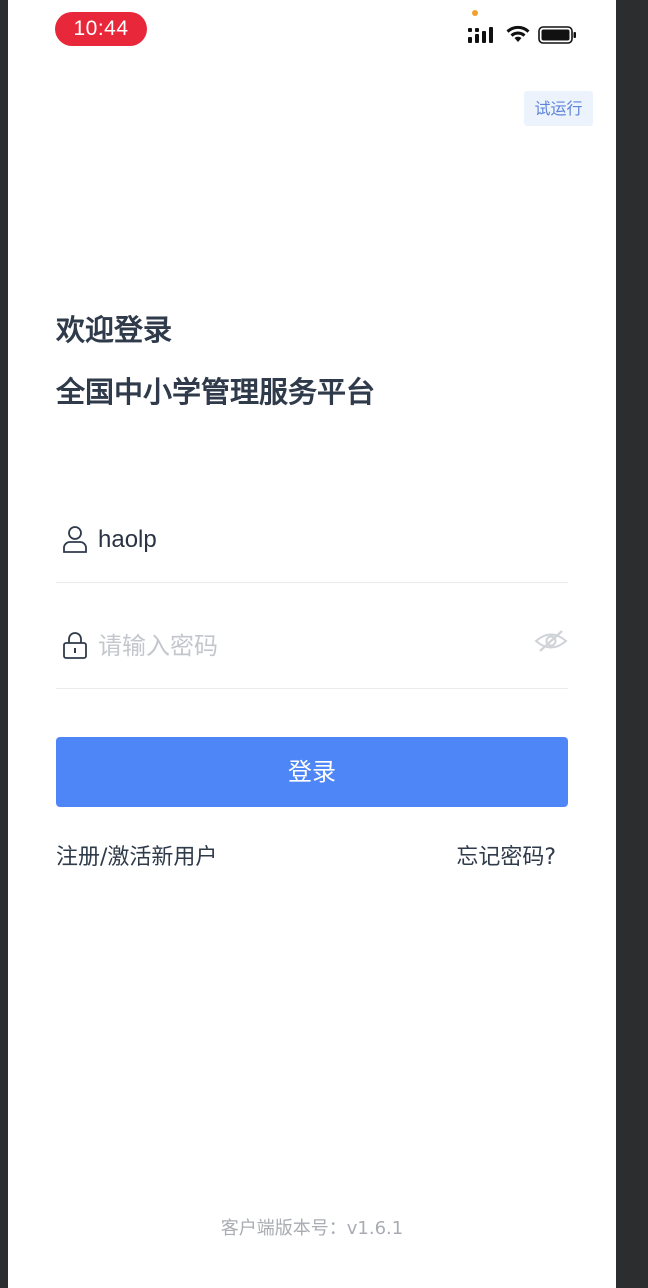 The width and height of the screenshot is (648, 1288). Describe the element at coordinates (101, 29) in the screenshot. I see `status-time: 10:44` at that location.